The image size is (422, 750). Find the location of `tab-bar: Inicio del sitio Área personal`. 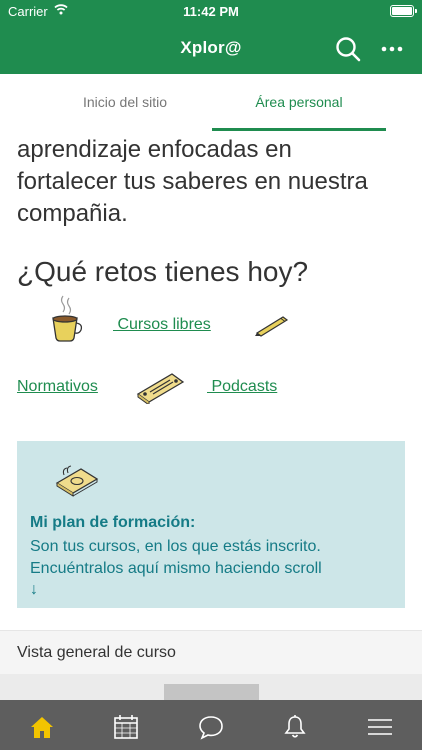

tab-bar: Inicio del sitio Área personal is located at coordinates (211, 103).